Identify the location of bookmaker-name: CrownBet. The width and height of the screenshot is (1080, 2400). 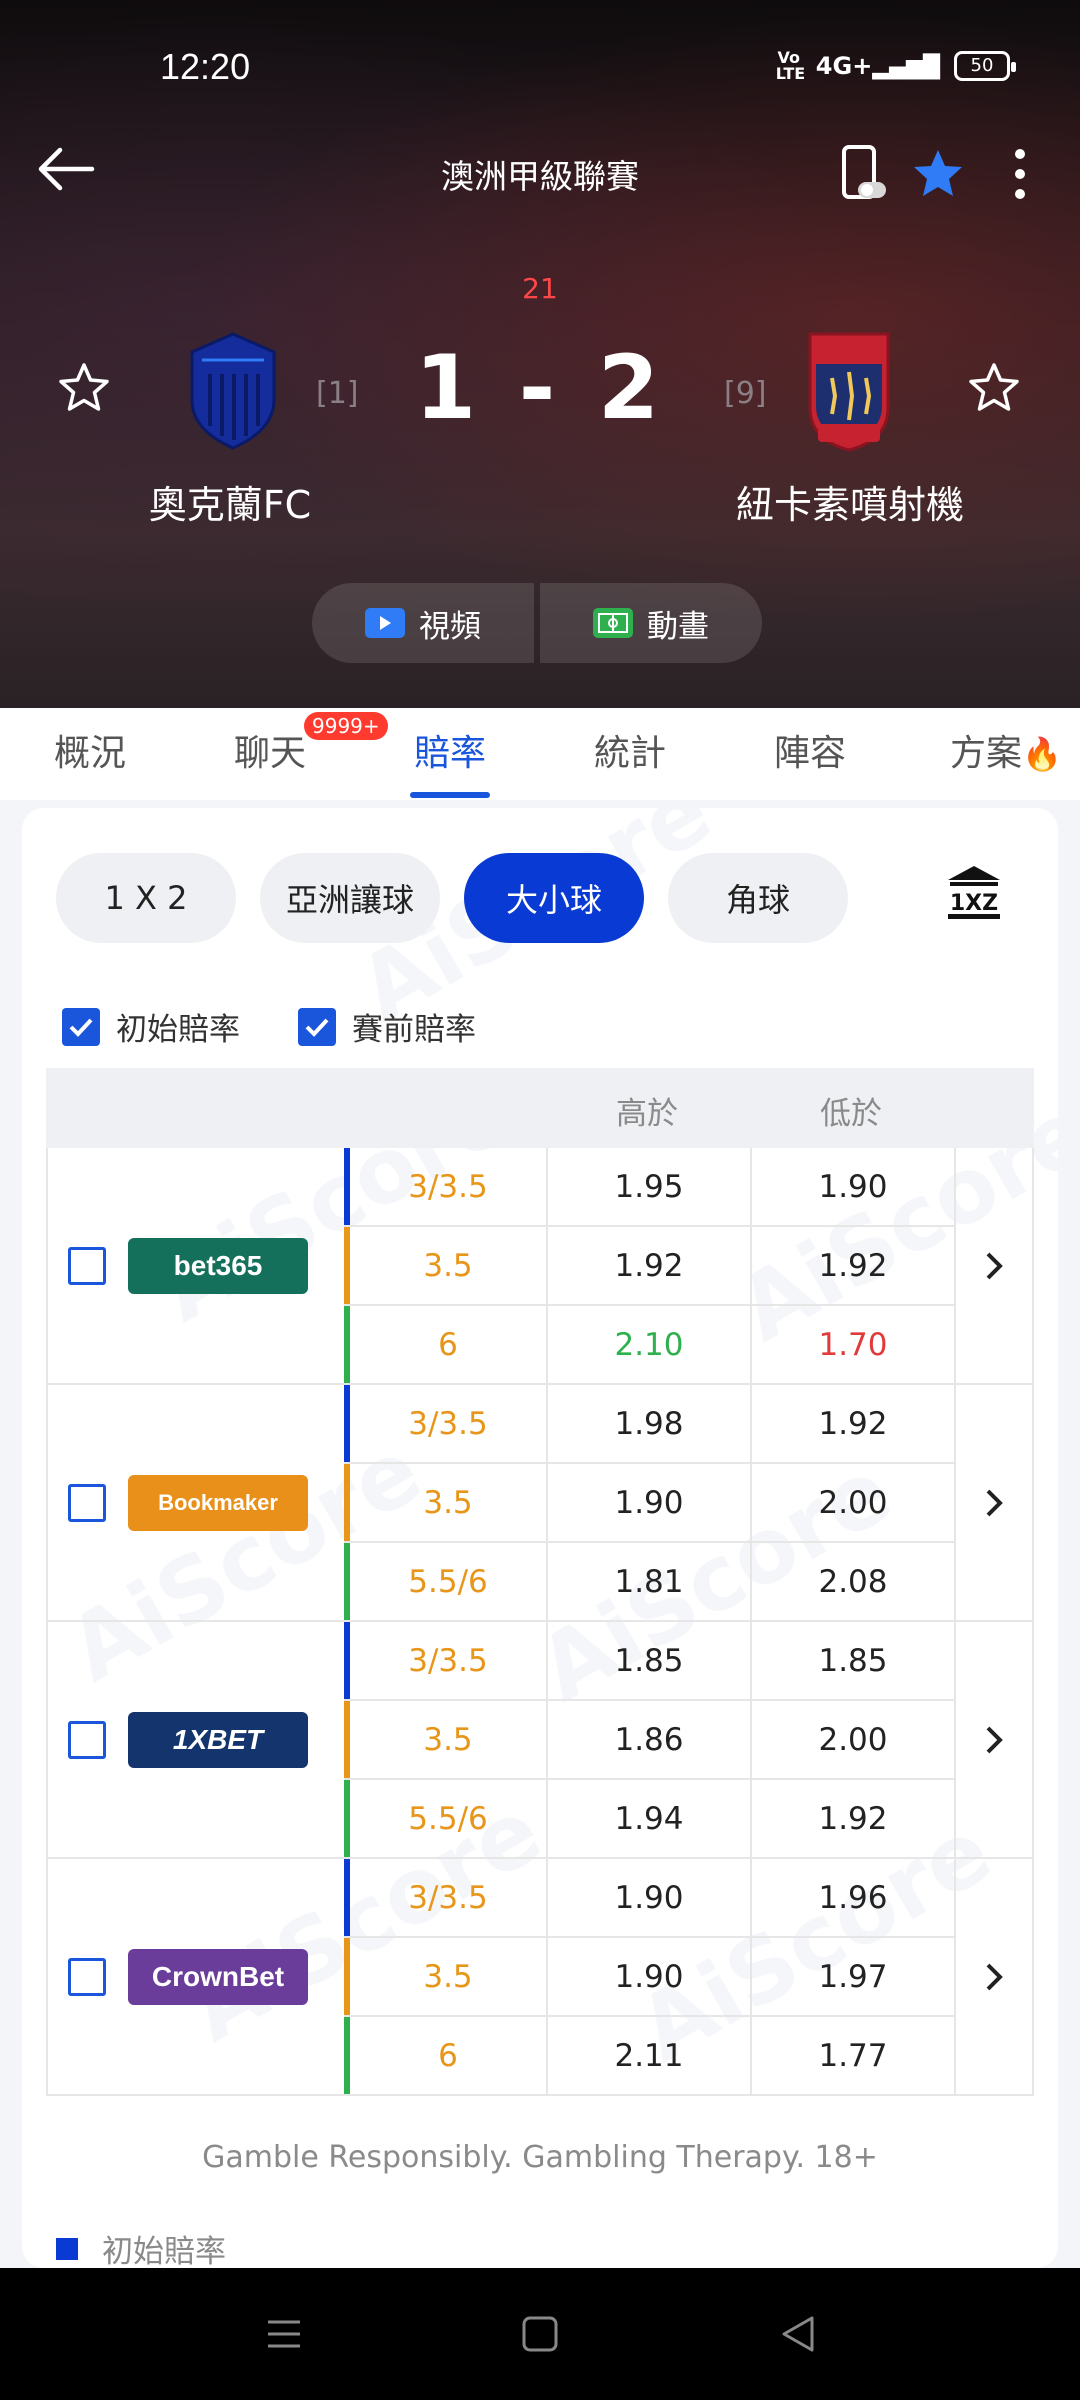
(218, 1976).